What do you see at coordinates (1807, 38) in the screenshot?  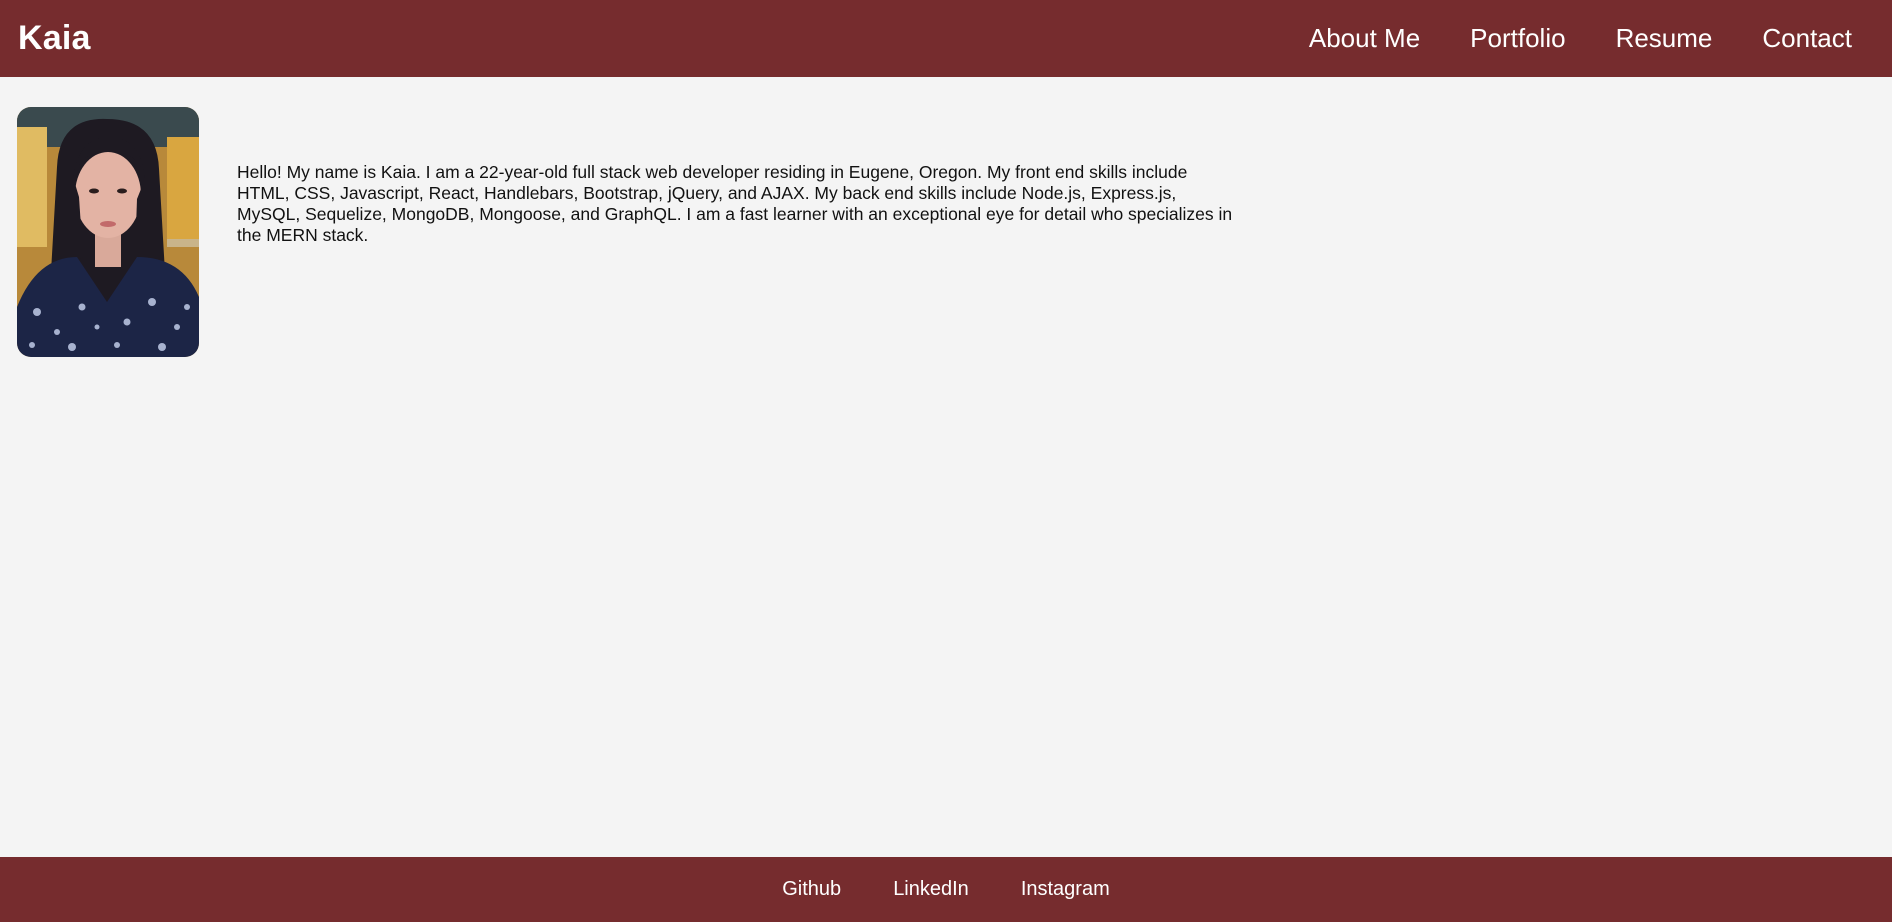 I see `nav-contact-link: Contact` at bounding box center [1807, 38].